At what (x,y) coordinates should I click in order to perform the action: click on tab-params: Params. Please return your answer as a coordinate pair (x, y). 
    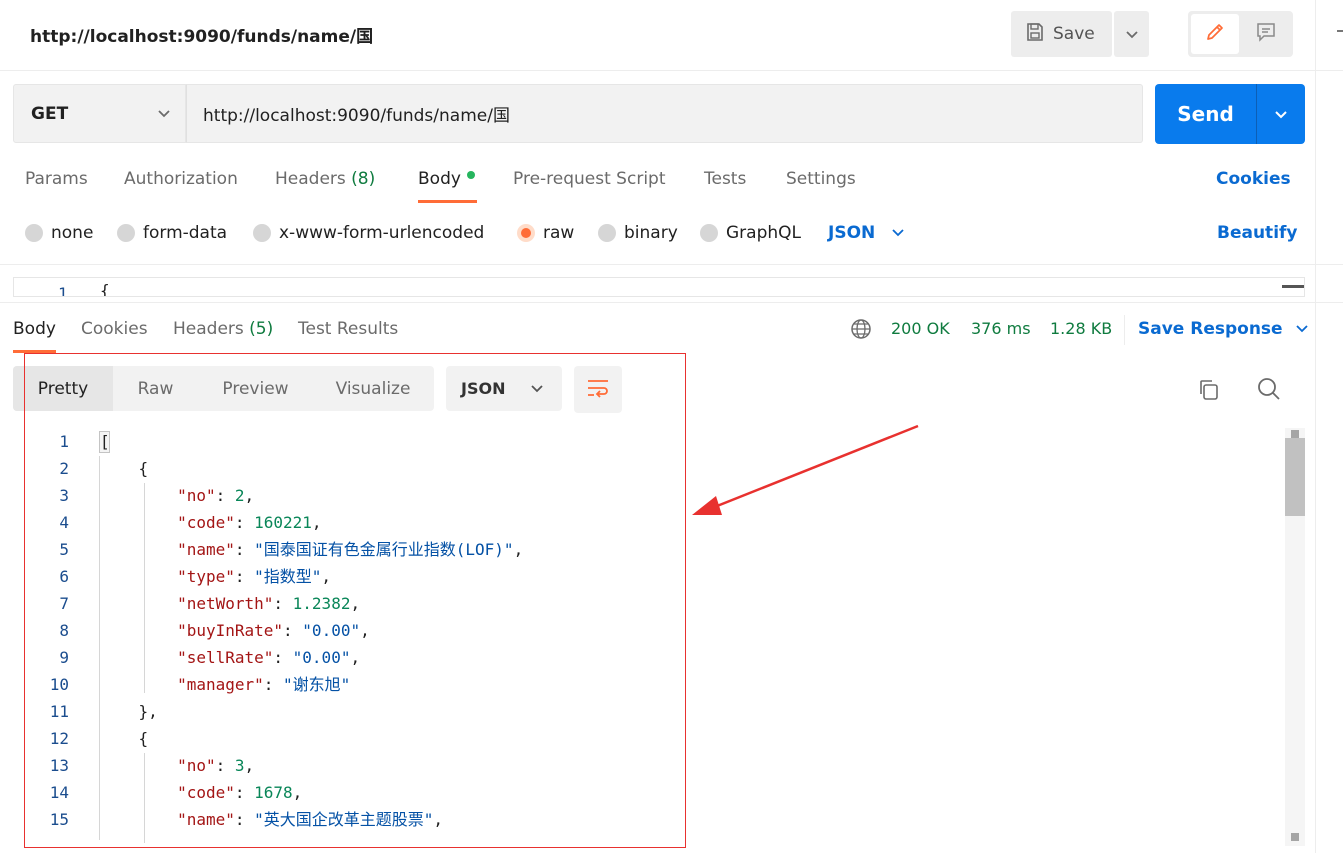
    Looking at the image, I should click on (56, 179).